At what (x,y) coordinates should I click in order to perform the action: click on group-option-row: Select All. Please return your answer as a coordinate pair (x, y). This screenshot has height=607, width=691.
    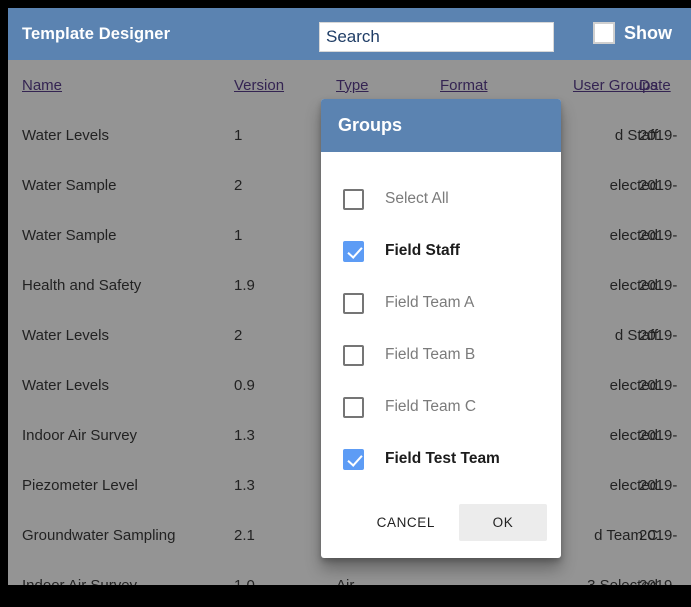
    Looking at the image, I should click on (441, 199).